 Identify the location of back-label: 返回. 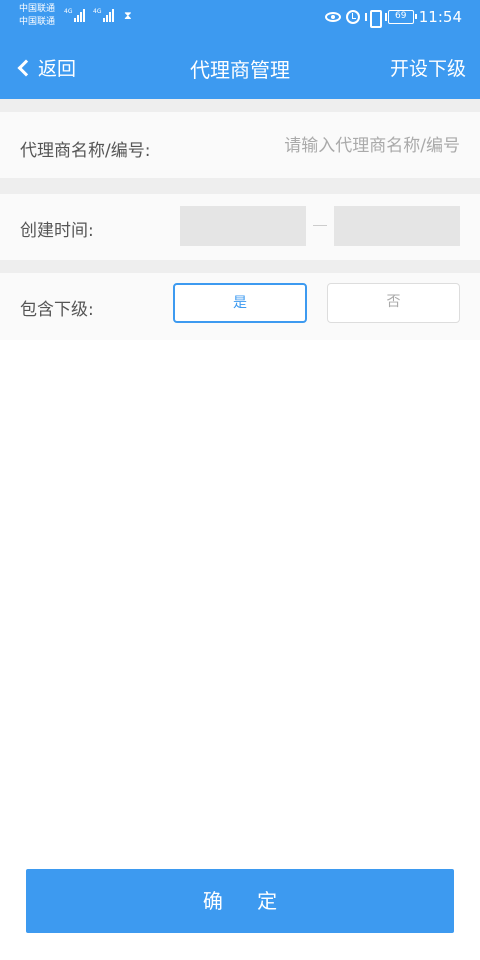
(57, 69).